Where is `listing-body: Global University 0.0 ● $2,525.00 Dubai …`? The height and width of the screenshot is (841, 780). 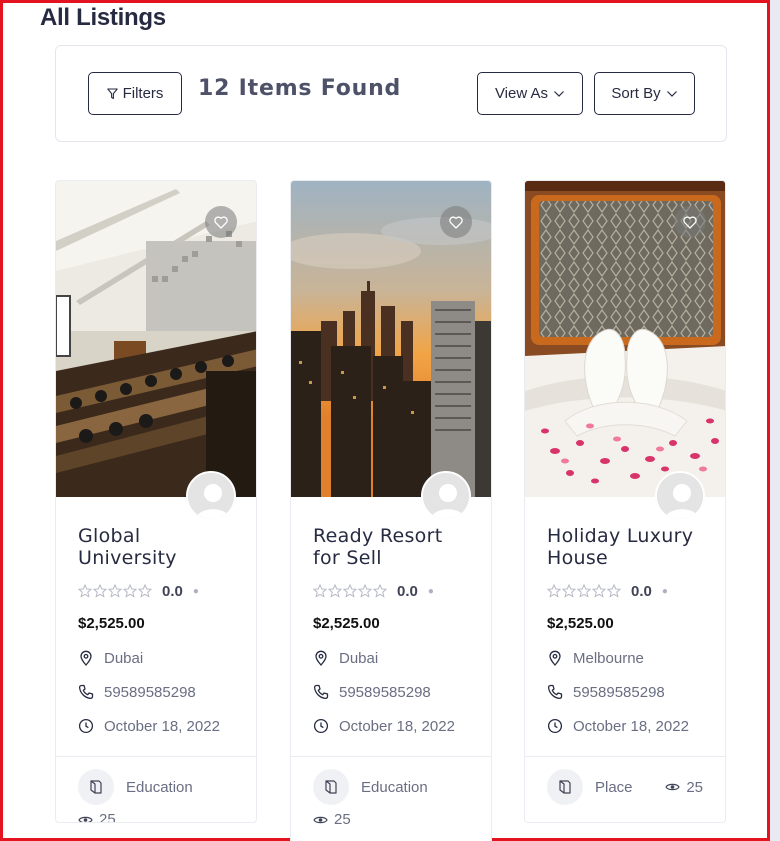
listing-body: Global University 0.0 ● $2,525.00 Dubai … is located at coordinates (156, 630).